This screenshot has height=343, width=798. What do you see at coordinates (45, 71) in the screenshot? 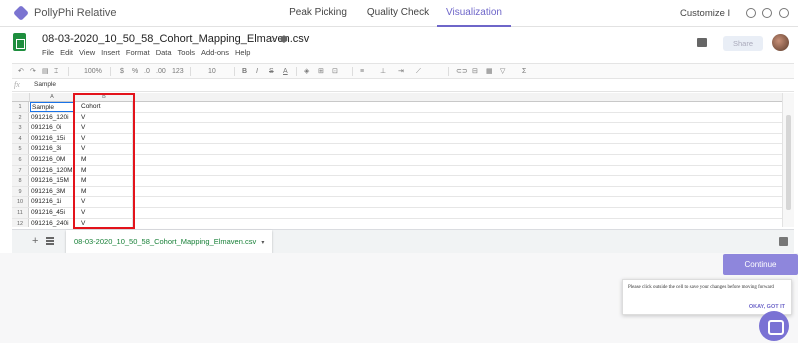
I see `print-icon: ▤` at bounding box center [45, 71].